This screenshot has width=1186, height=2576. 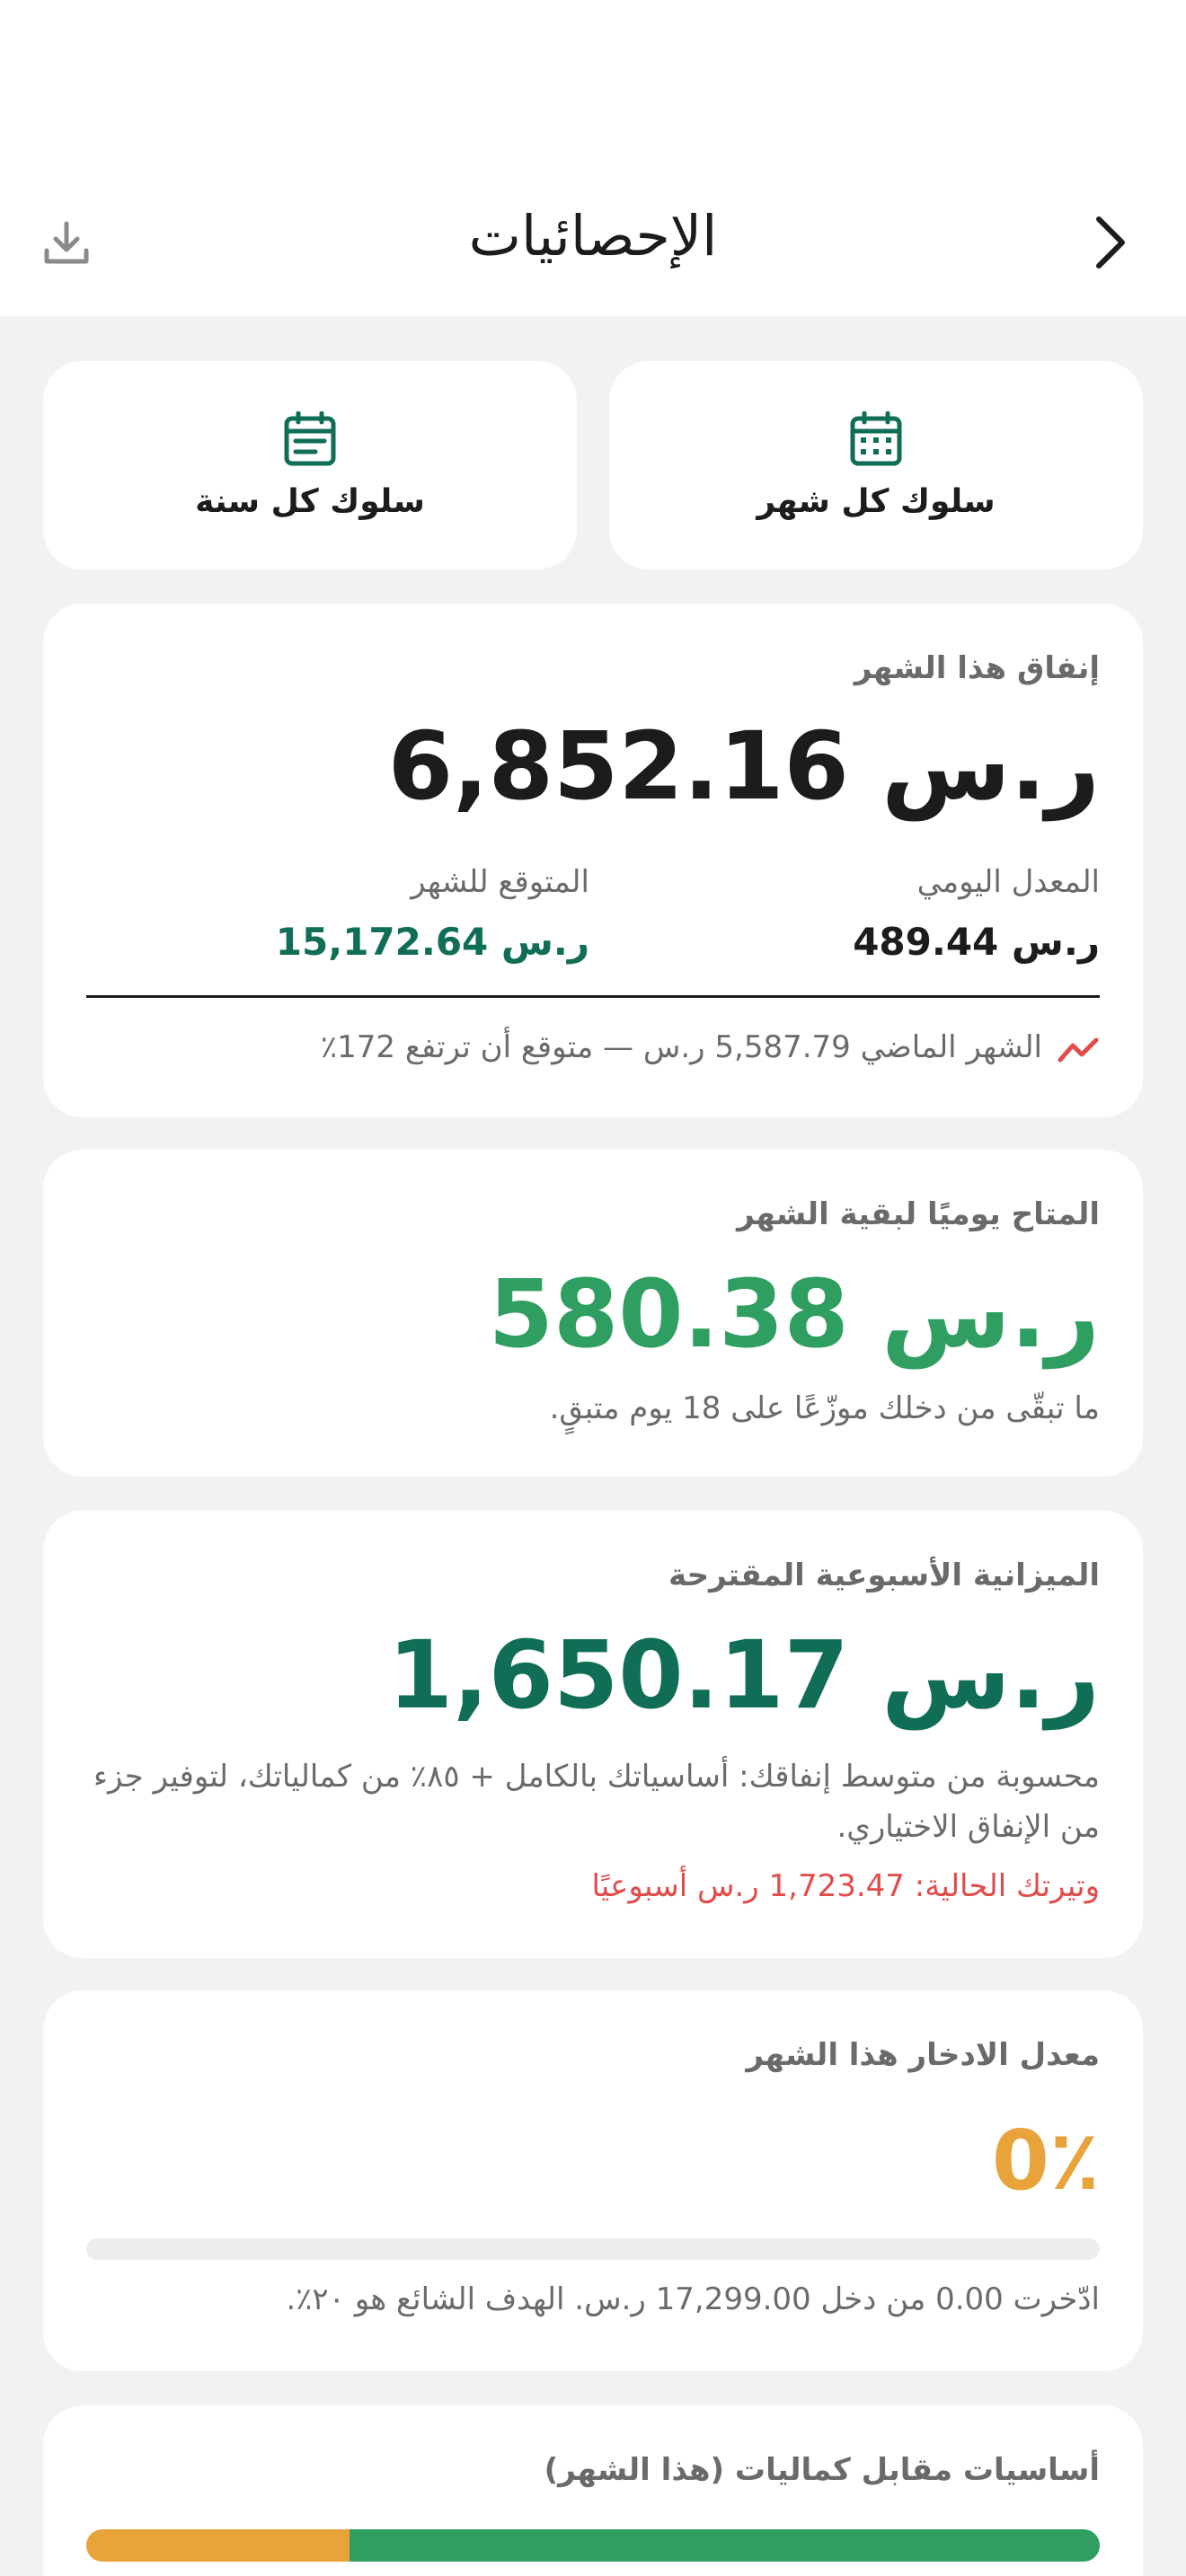 What do you see at coordinates (725, 2545) in the screenshot?
I see `essentials-segment` at bounding box center [725, 2545].